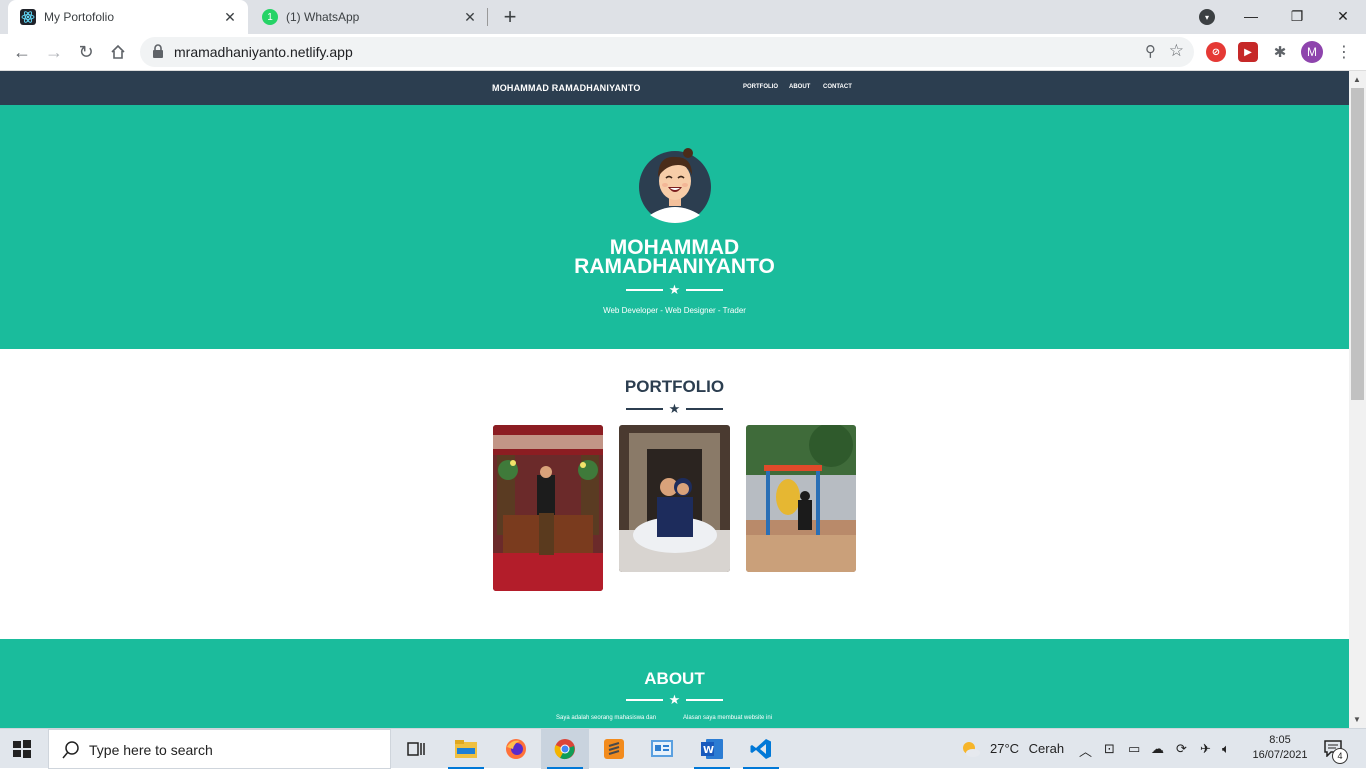  I want to click on zoom-icon: ⚲, so click(1150, 51).